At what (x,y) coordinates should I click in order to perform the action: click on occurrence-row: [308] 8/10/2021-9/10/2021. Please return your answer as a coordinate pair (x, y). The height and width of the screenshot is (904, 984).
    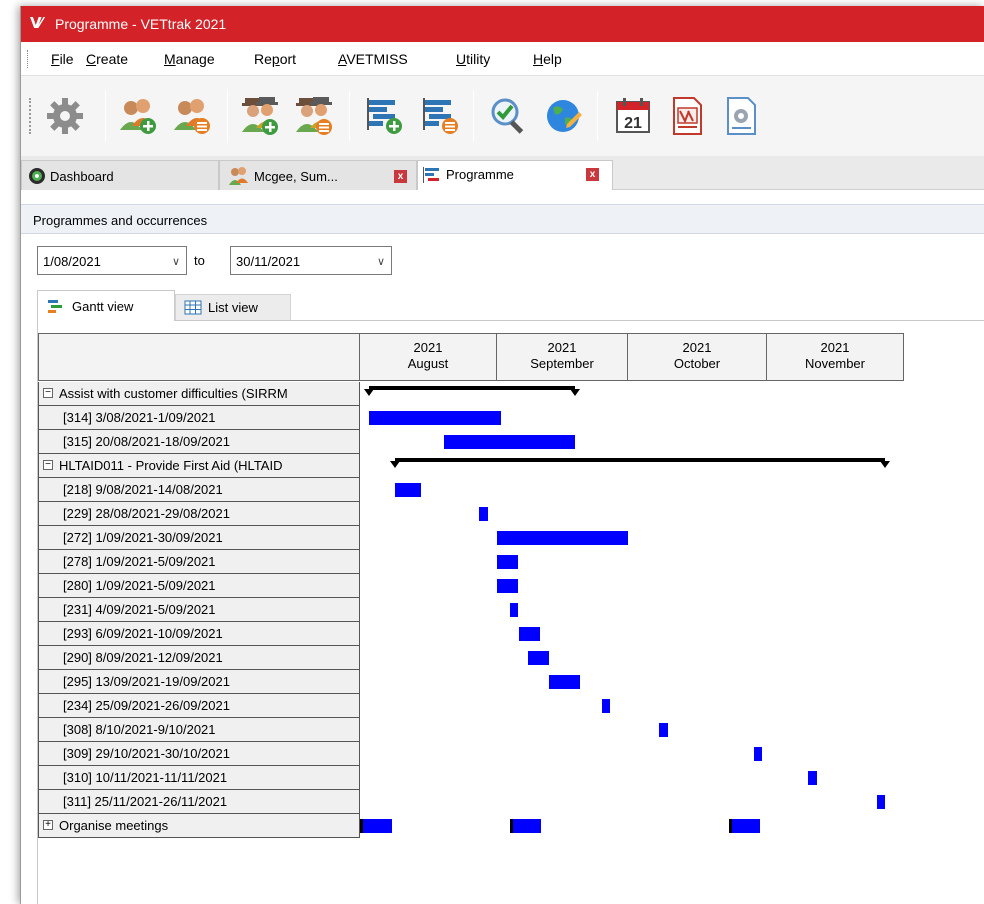
    Looking at the image, I should click on (199, 730).